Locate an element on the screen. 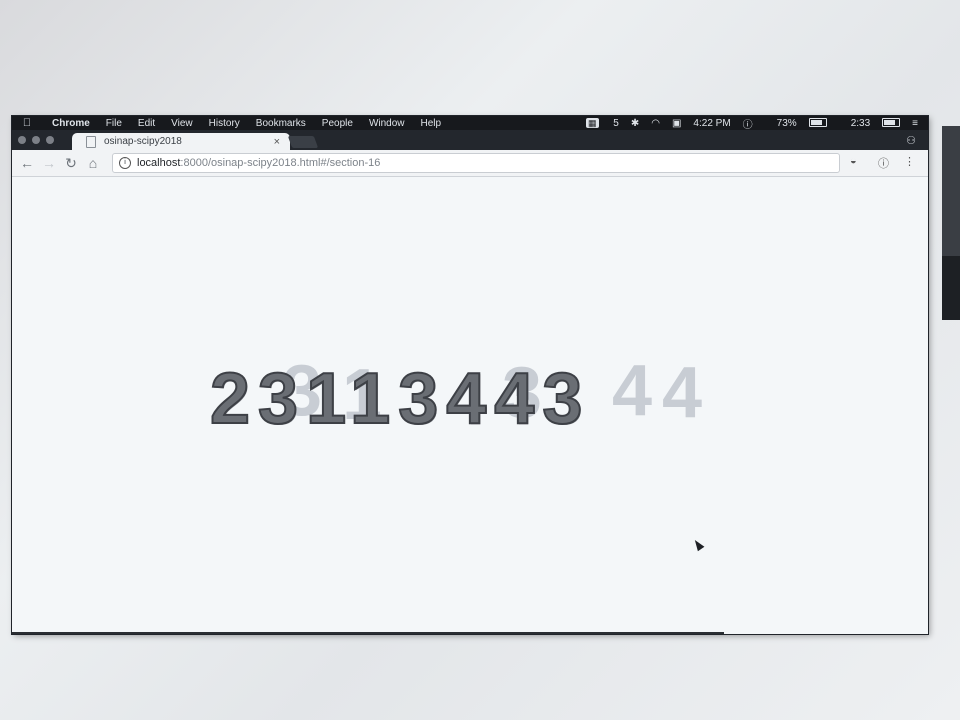 This screenshot has height=720, width=960. profile-icon: ⚇ is located at coordinates (911, 140).